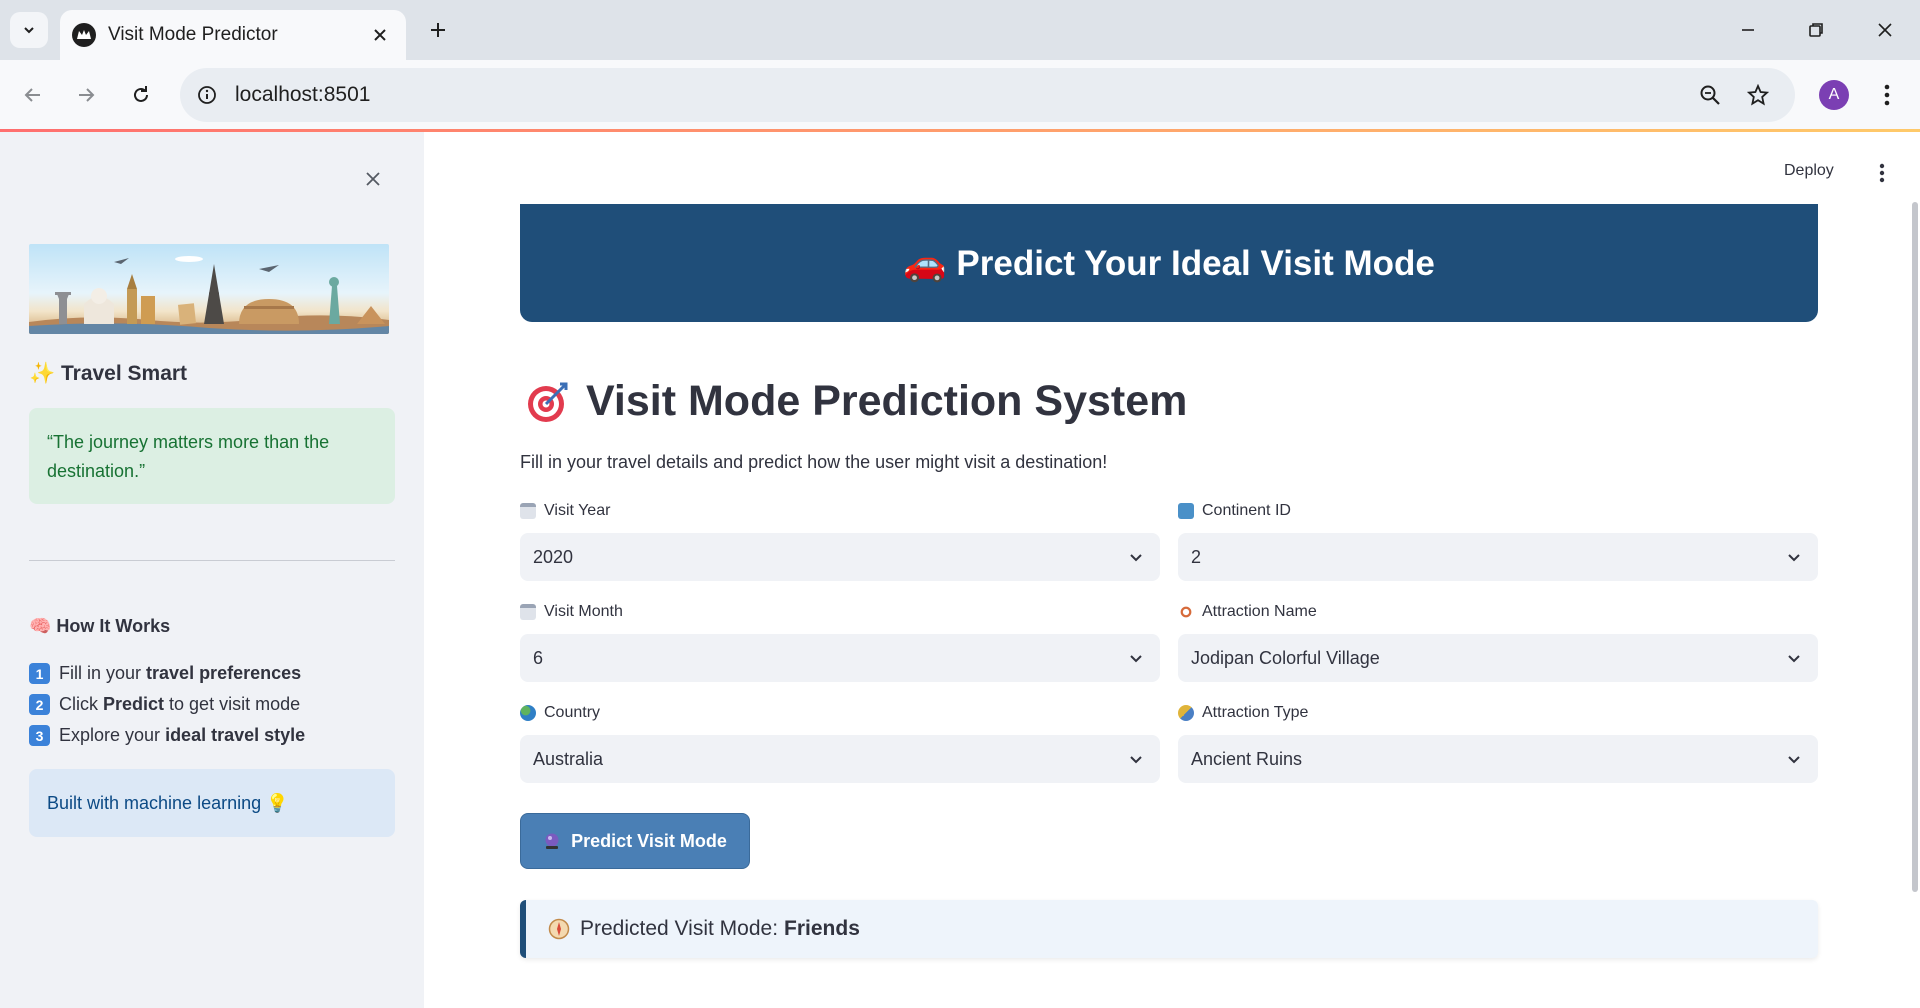  What do you see at coordinates (1186, 713) in the screenshot?
I see `theater-masks-icon` at bounding box center [1186, 713].